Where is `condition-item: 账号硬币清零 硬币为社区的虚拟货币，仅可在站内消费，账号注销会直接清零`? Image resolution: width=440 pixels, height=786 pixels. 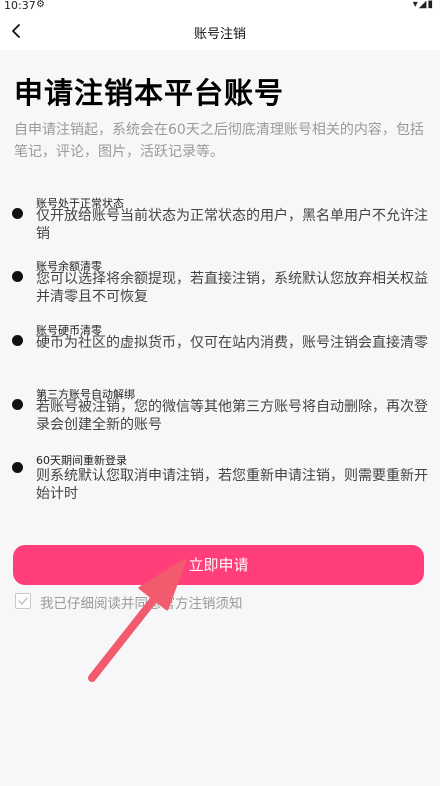 condition-item: 账号硬币清零 硬币为社区的虚拟货币，仅可在站内消费，账号注销会直接清零 is located at coordinates (222, 344).